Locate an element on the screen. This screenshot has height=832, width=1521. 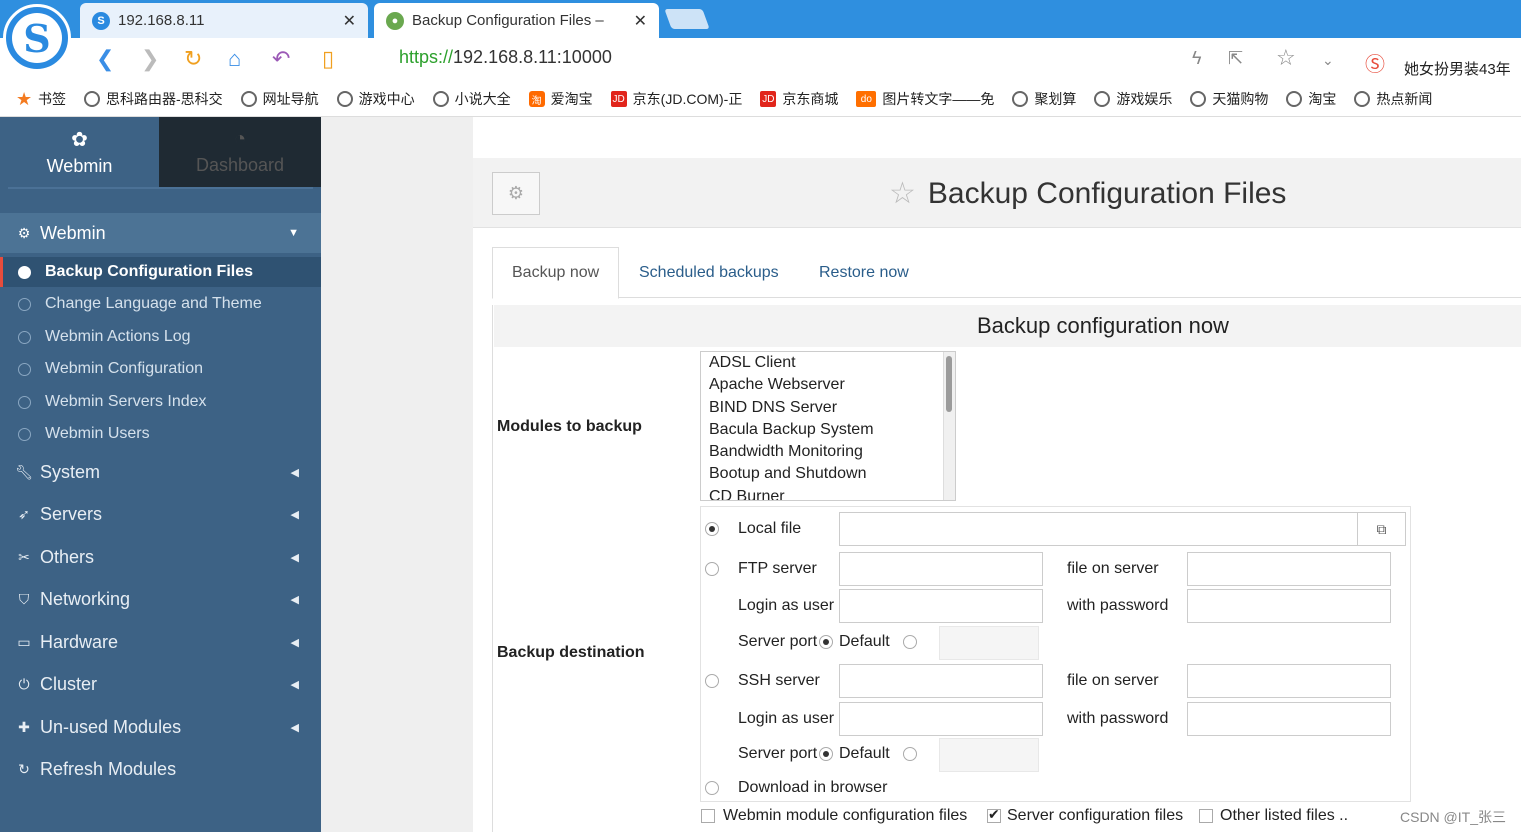
forward-icon: ❯ is located at coordinates (150, 59).